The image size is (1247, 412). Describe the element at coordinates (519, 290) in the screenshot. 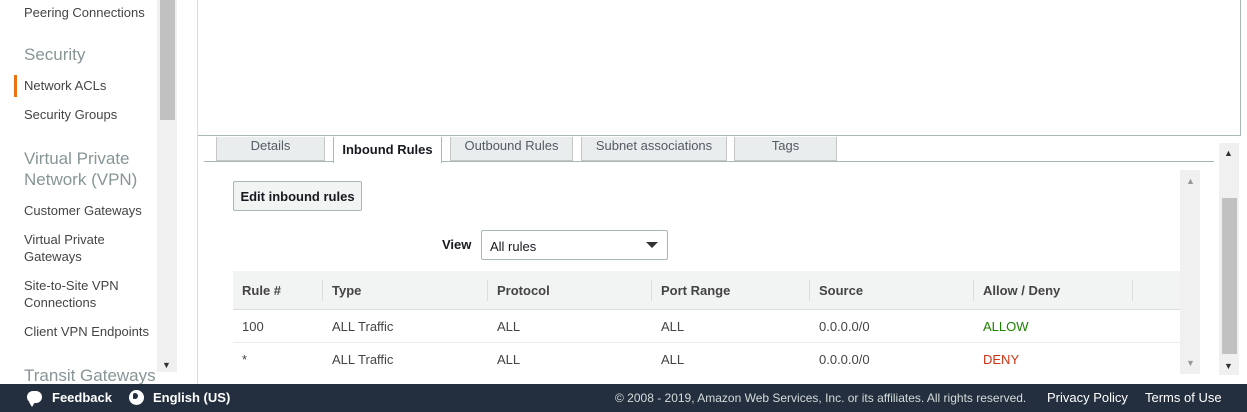

I see `col-header-protocol: Protocol` at that location.